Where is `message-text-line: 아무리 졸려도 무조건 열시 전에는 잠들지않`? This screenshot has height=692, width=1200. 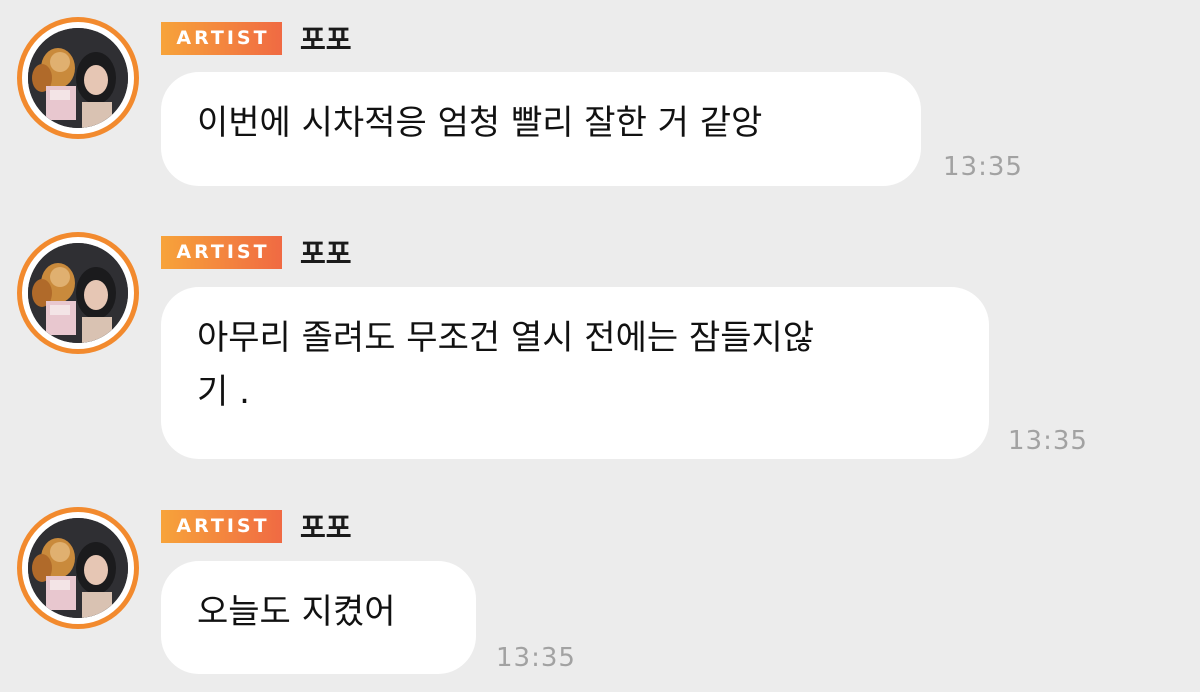
message-text-line: 아무리 졸려도 무조건 열시 전에는 잠들지않 is located at coordinates (506, 338).